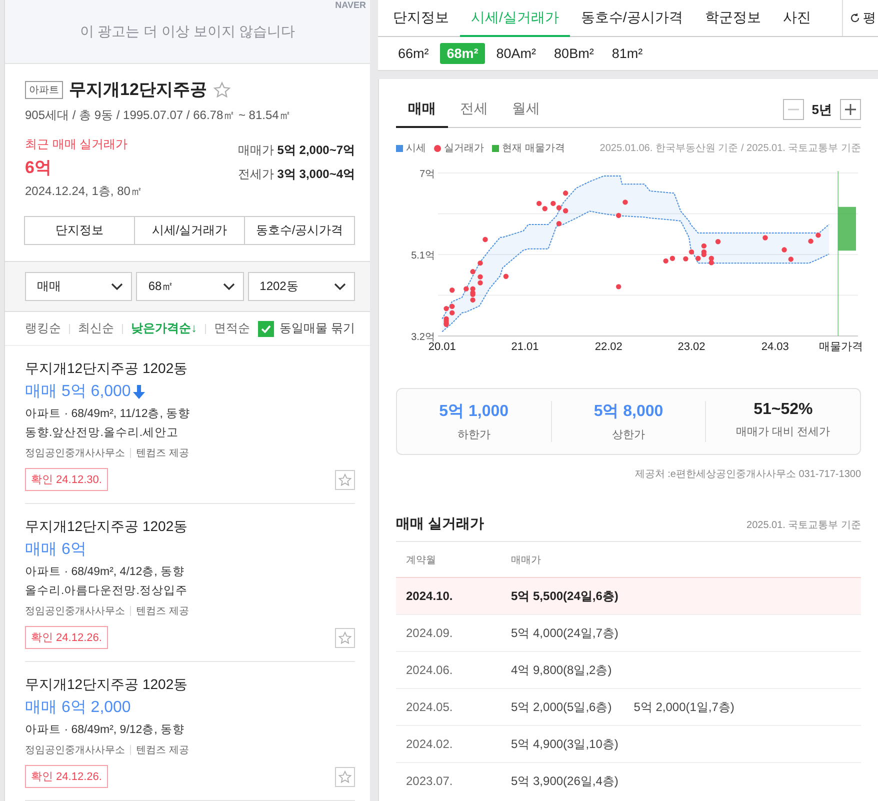  Describe the element at coordinates (841, 347) in the screenshot. I see `x-axis-label: 매물가격` at that location.